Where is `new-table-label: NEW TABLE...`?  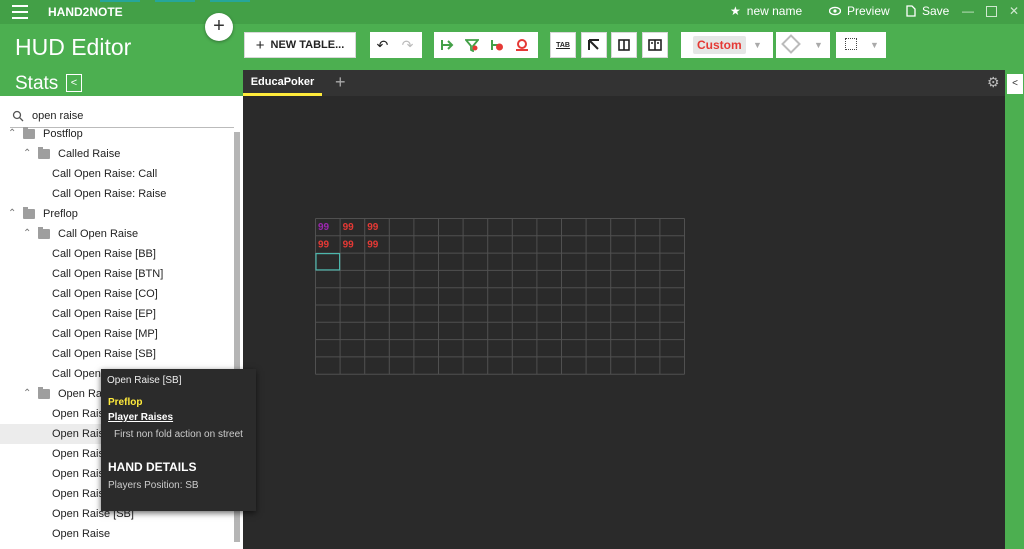 new-table-label: NEW TABLE... is located at coordinates (307, 45).